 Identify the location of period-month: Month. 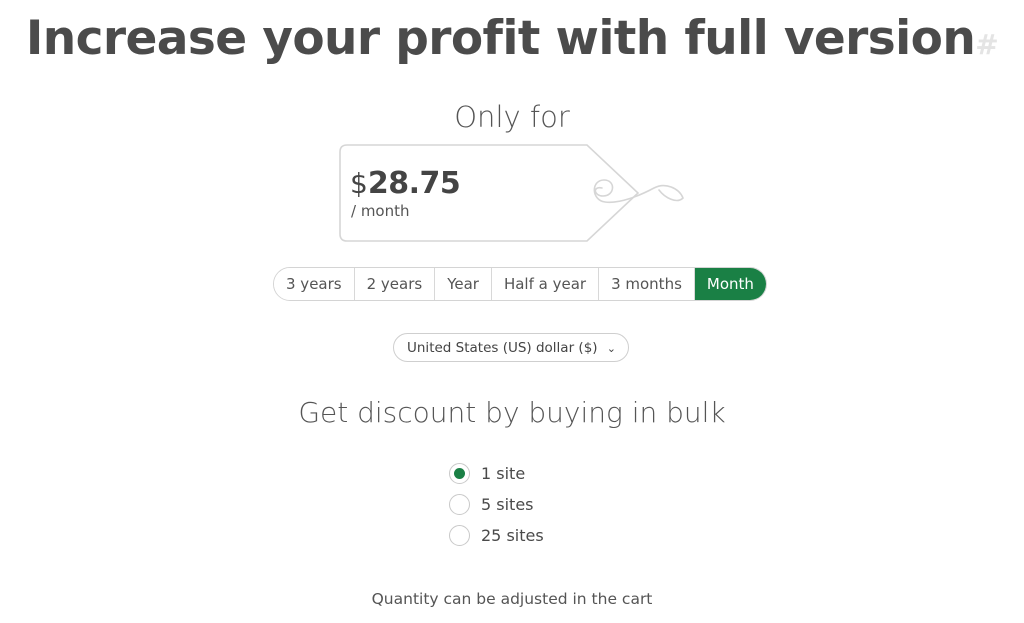
(730, 284).